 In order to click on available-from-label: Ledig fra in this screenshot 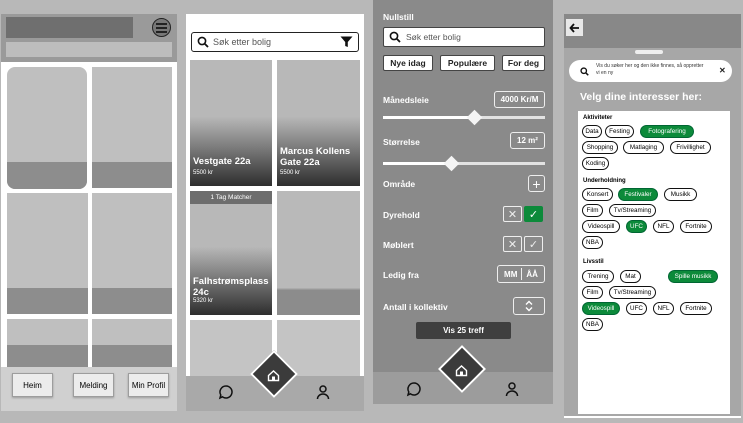, I will do `click(401, 275)`.